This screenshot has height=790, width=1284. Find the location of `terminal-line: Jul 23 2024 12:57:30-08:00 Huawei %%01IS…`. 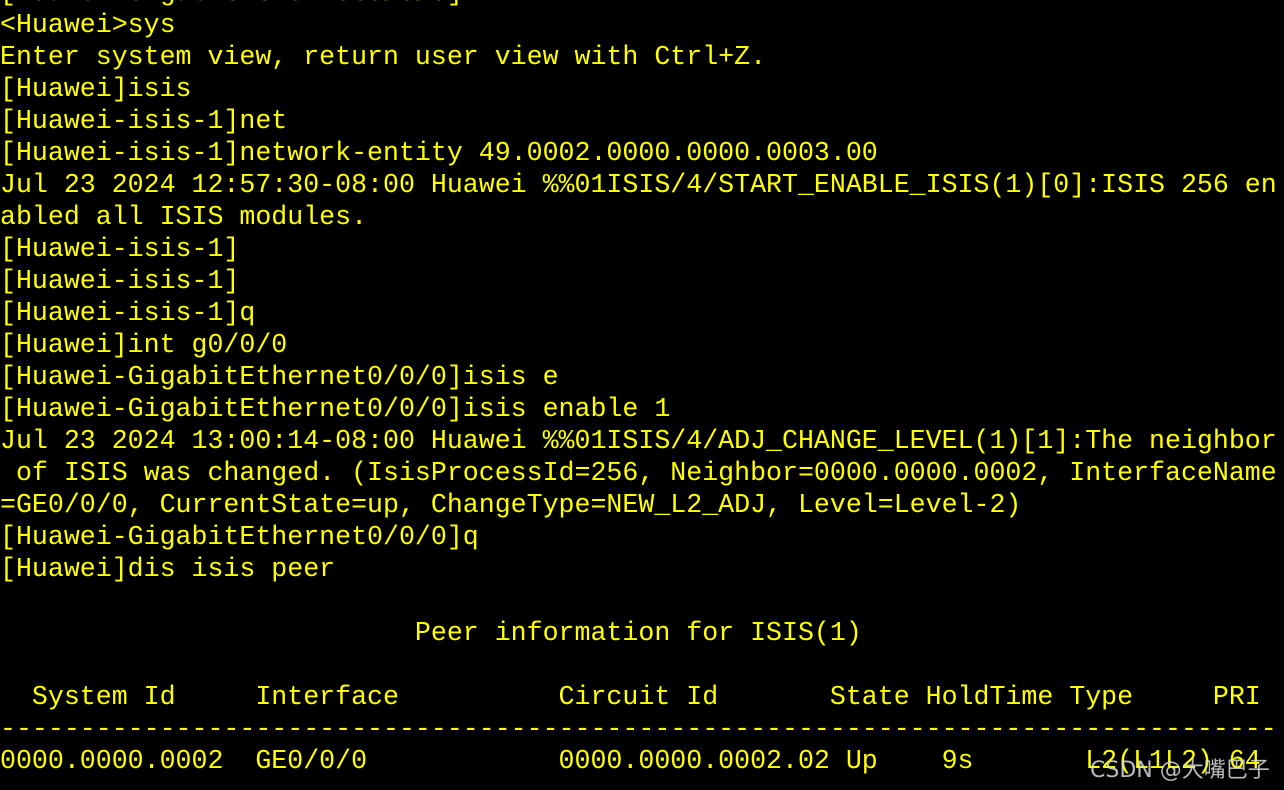

terminal-line: Jul 23 2024 12:57:30-08:00 Huawei %%01IS… is located at coordinates (638, 185).